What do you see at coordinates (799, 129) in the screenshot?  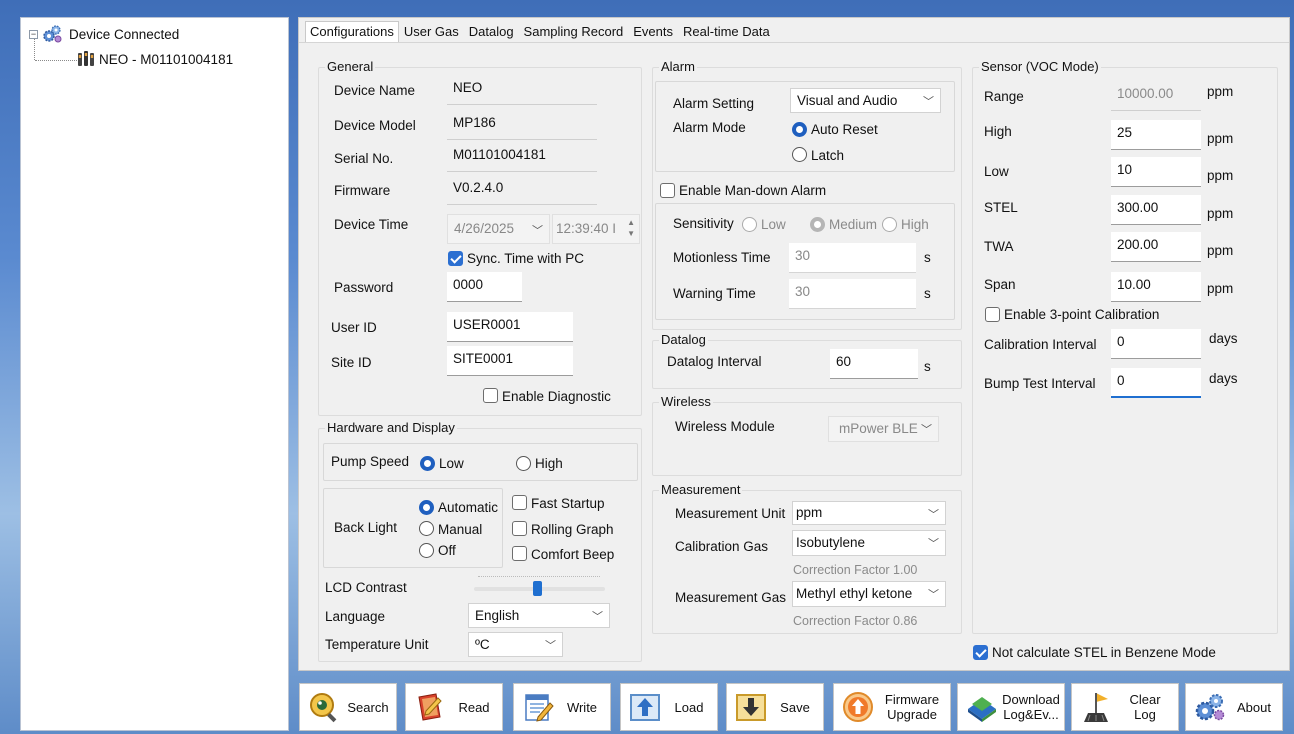 I see `auto-reset-radio` at bounding box center [799, 129].